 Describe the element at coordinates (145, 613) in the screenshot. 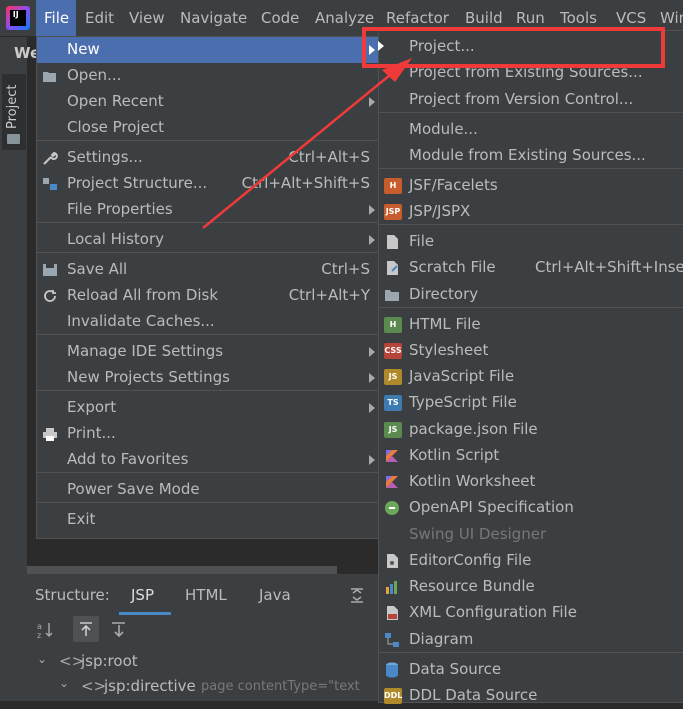

I see `active-tab-indicator` at that location.